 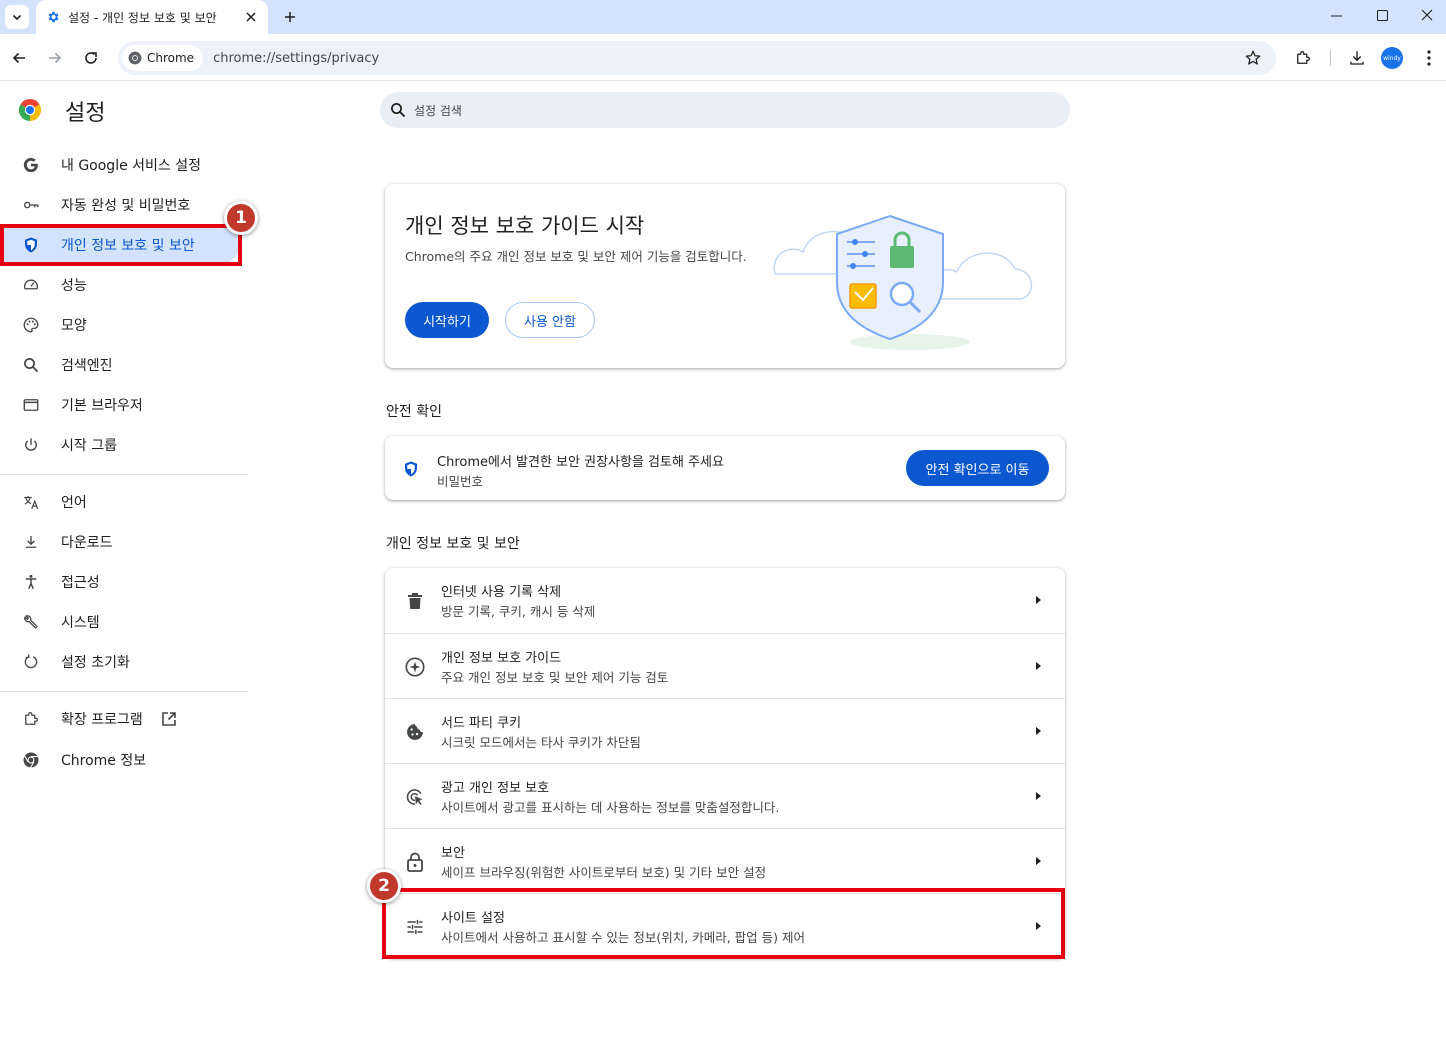 What do you see at coordinates (31, 365) in the screenshot?
I see `search-icon` at bounding box center [31, 365].